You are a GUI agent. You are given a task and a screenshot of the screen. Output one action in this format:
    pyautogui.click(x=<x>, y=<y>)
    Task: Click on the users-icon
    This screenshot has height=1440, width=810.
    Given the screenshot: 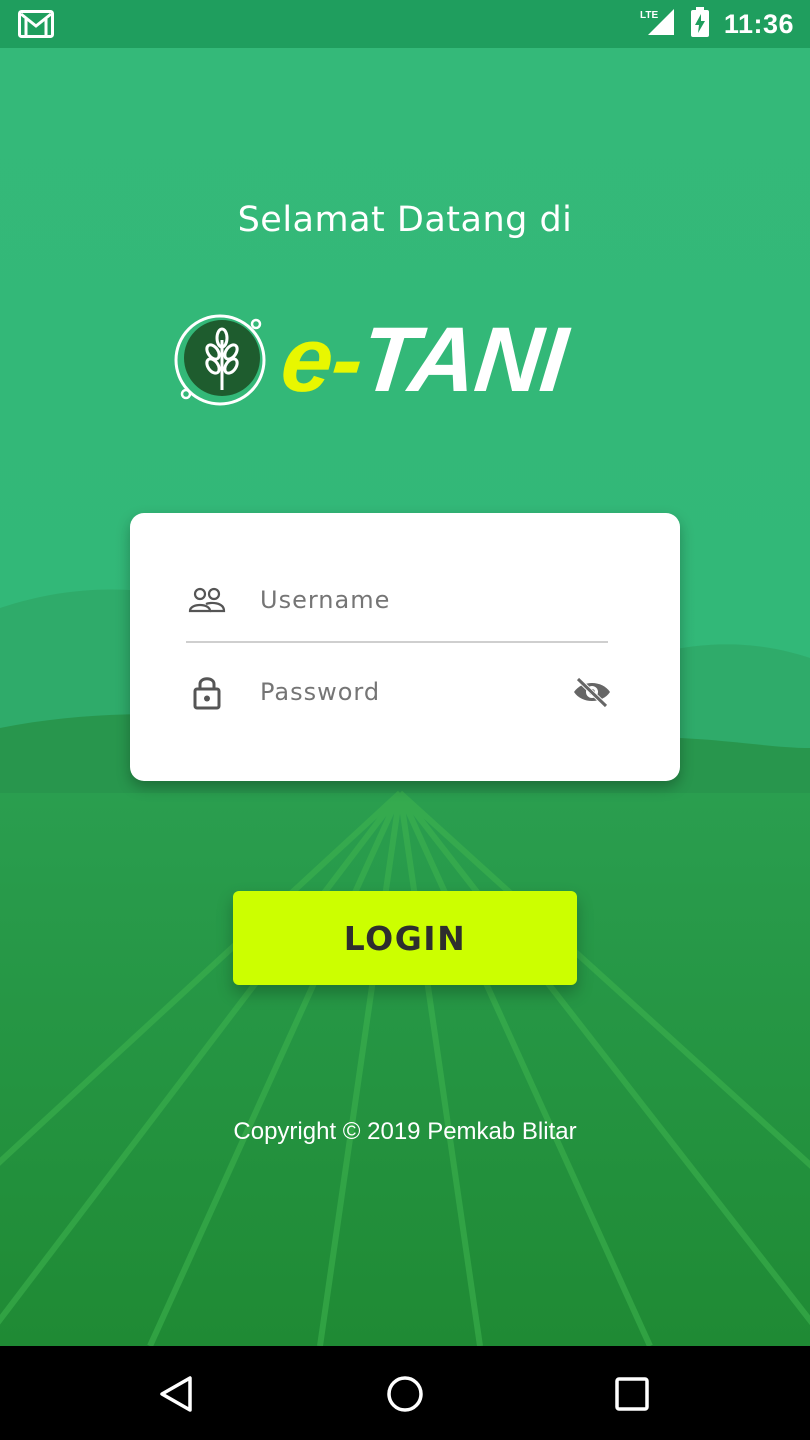 What is the action you would take?
    pyautogui.click(x=207, y=600)
    